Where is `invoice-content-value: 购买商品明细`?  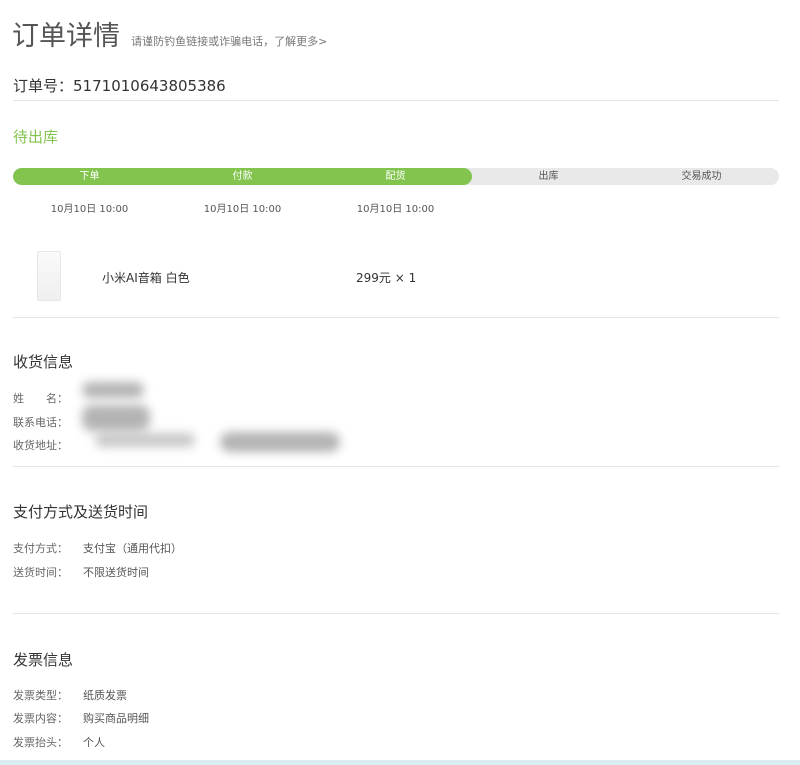
invoice-content-value: 购买商品明细 is located at coordinates (116, 718).